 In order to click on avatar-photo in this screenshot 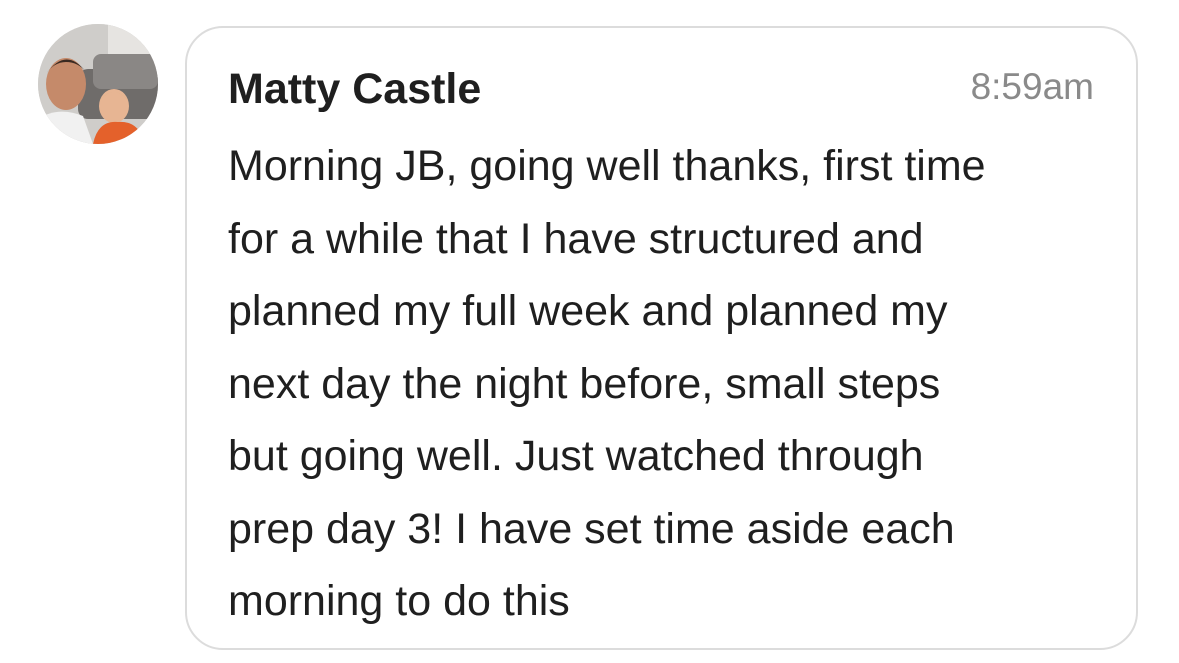, I will do `click(98, 84)`.